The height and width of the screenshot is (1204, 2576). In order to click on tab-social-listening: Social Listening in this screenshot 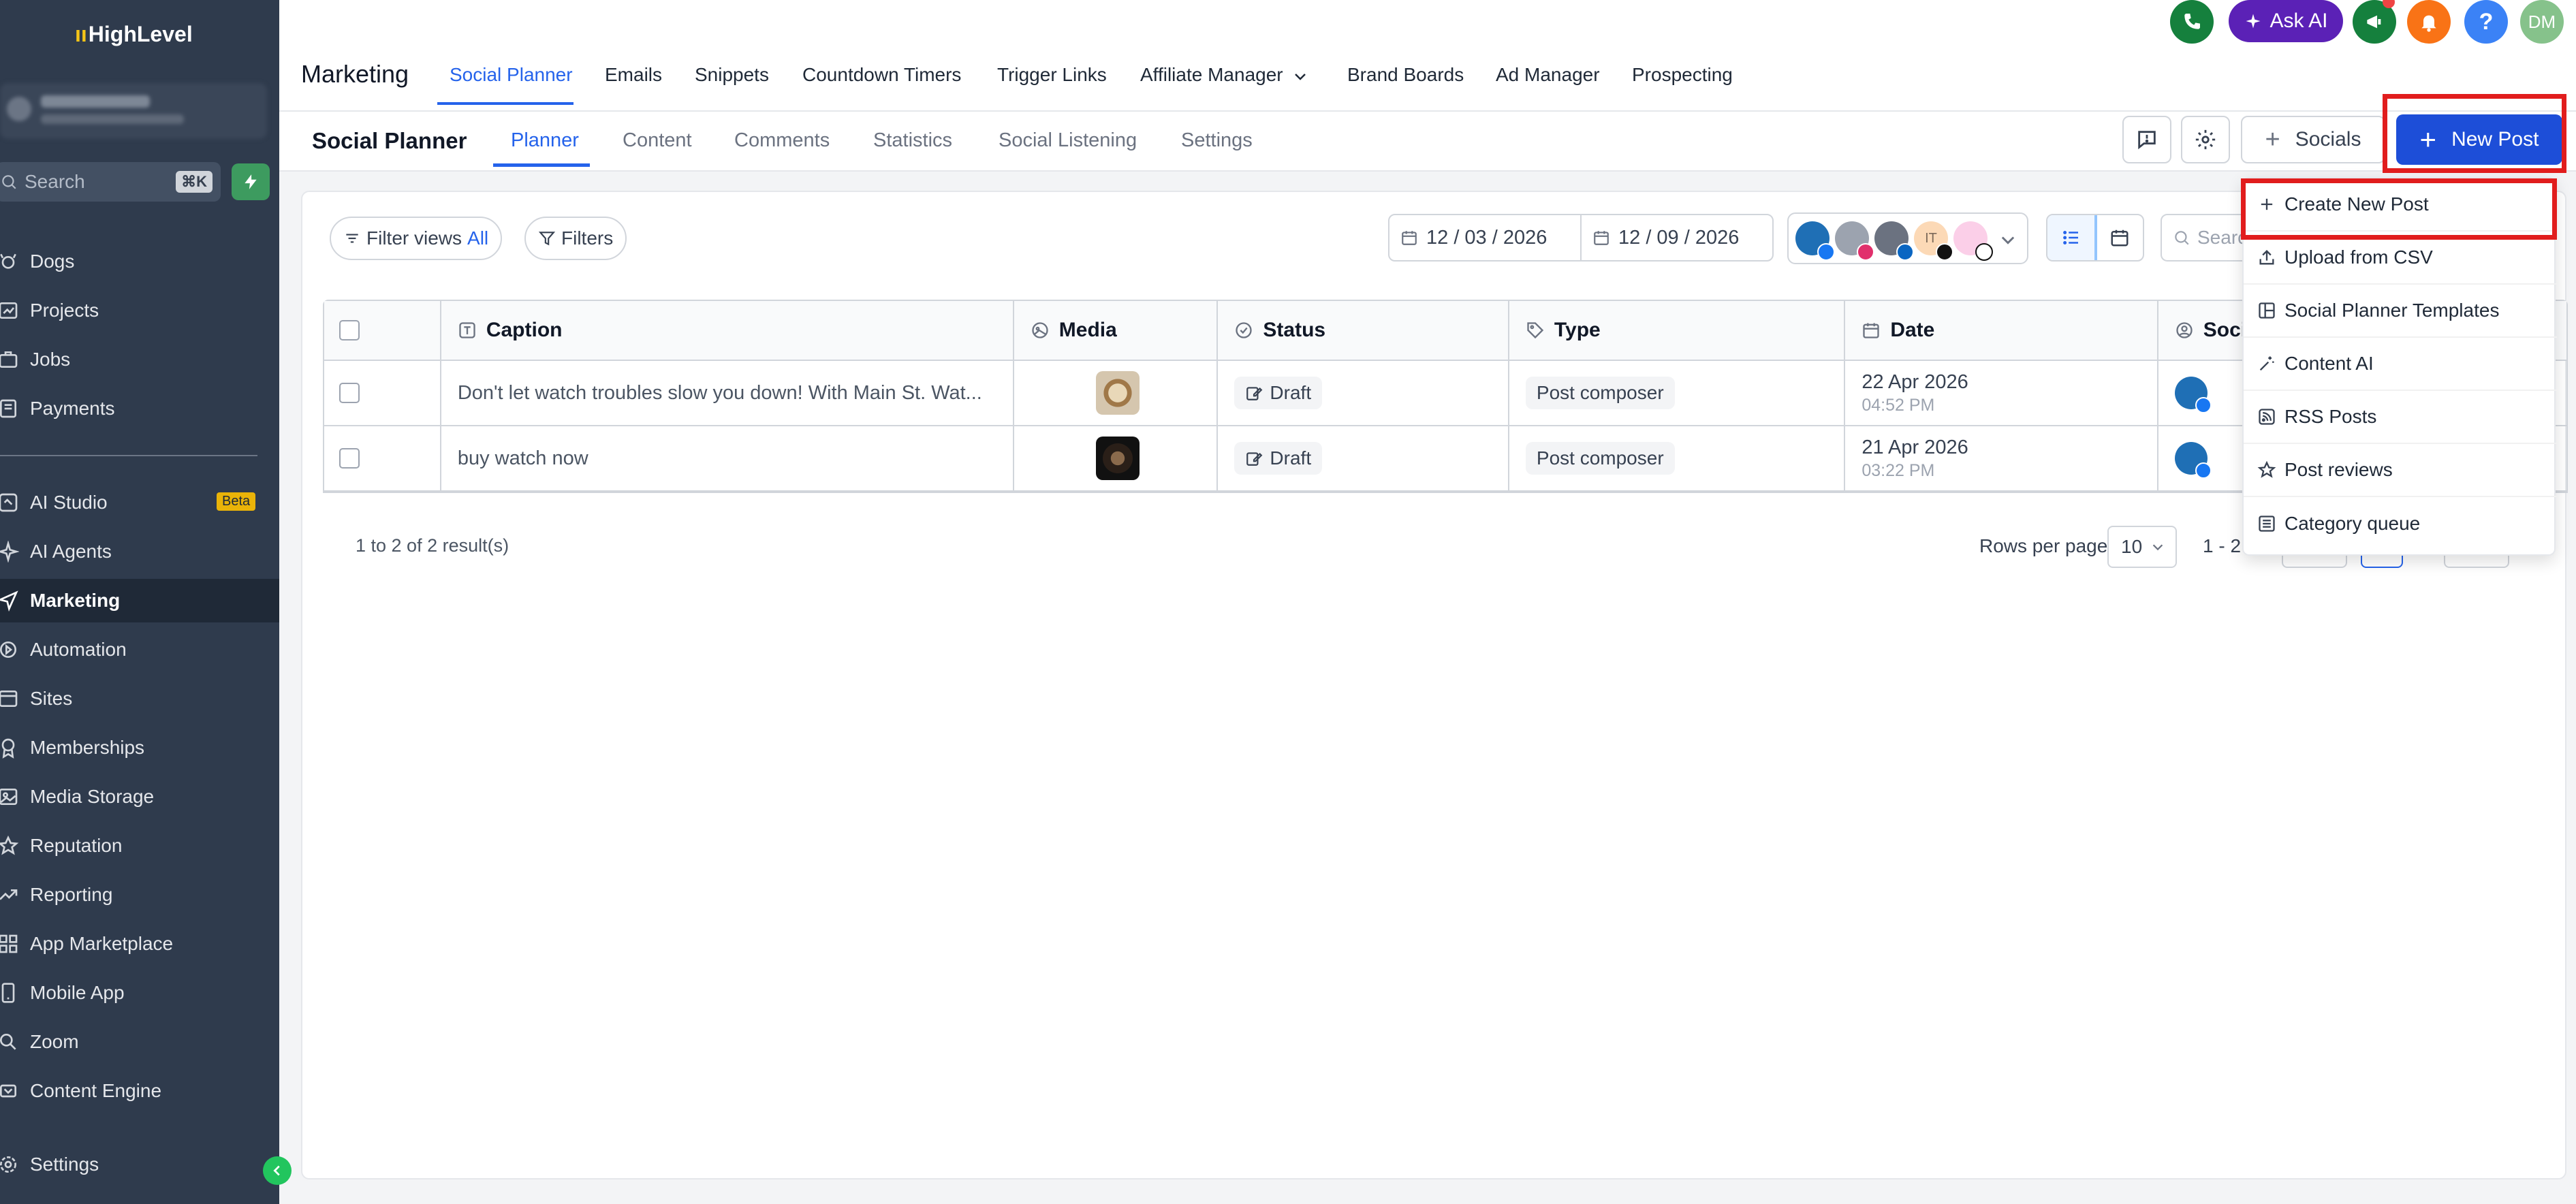, I will do `click(1068, 140)`.